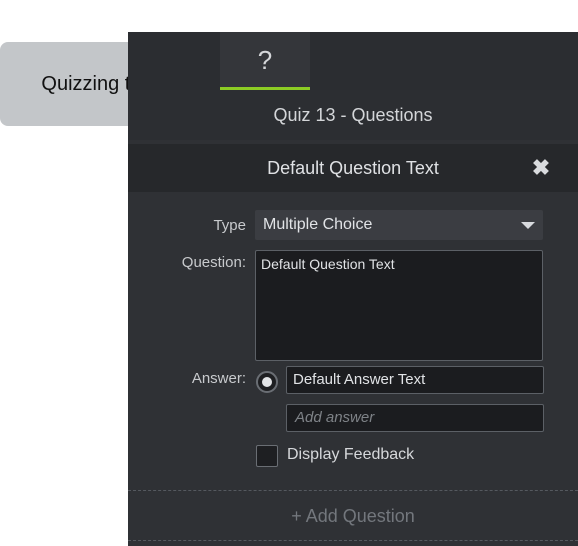  I want to click on tab-quizzing: ?, so click(265, 61).